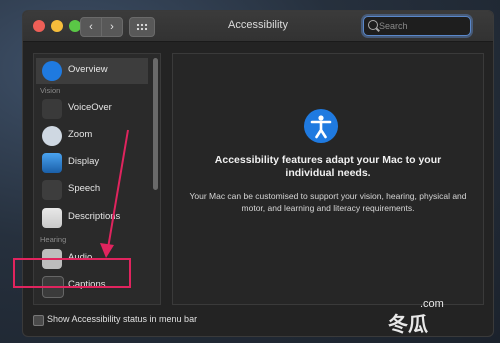 The width and height of the screenshot is (500, 343). Describe the element at coordinates (442, 317) in the screenshot. I see `watermark-logo: .com 冬瓜` at that location.